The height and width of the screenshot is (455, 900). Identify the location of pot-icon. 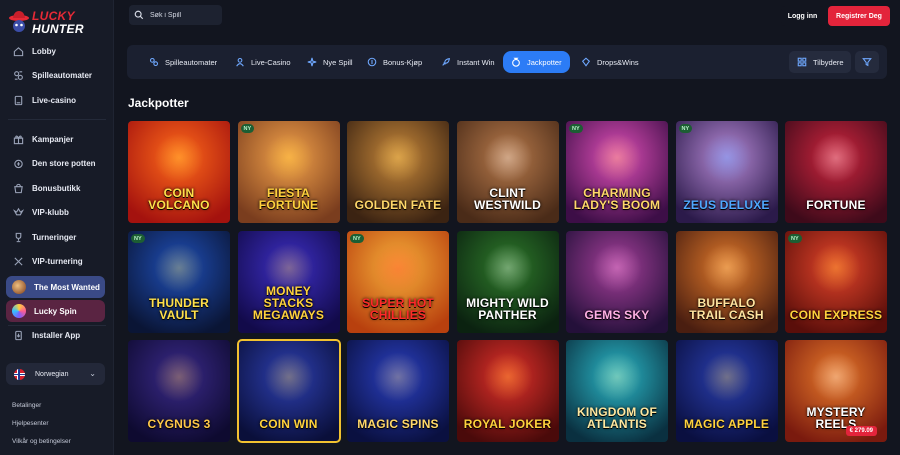
(18, 164).